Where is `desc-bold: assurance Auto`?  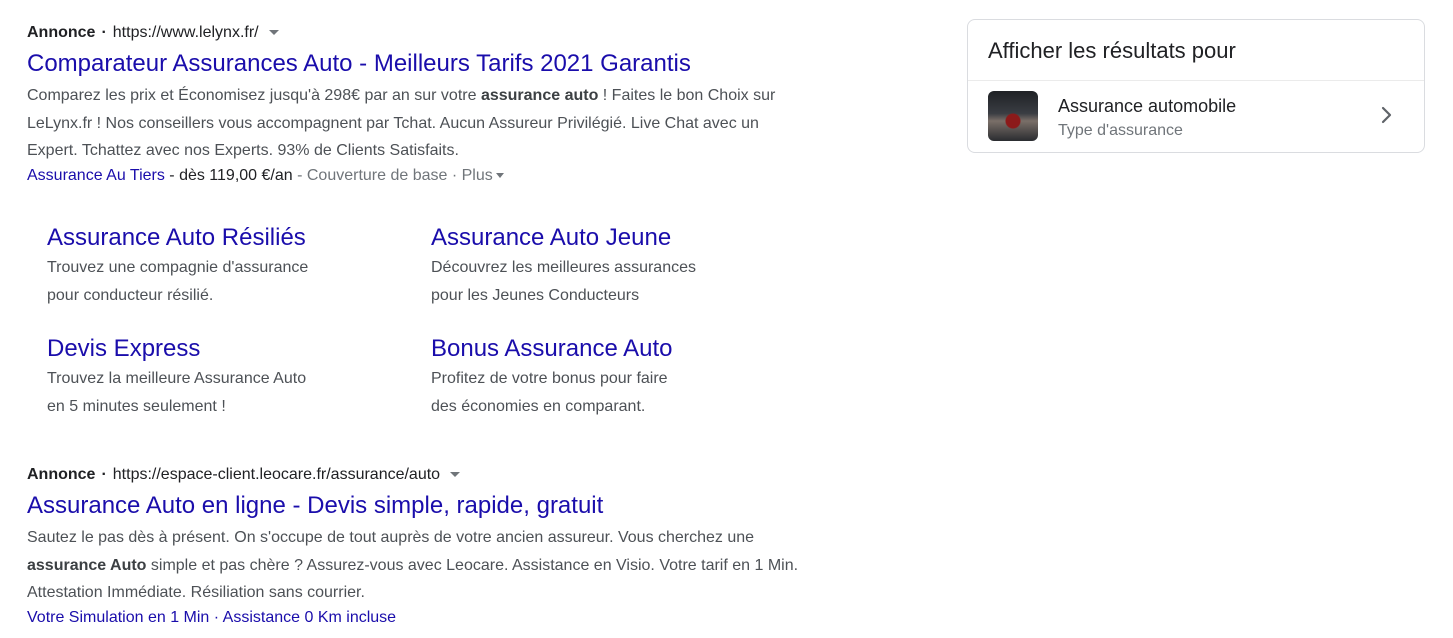
desc-bold: assurance Auto is located at coordinates (87, 565).